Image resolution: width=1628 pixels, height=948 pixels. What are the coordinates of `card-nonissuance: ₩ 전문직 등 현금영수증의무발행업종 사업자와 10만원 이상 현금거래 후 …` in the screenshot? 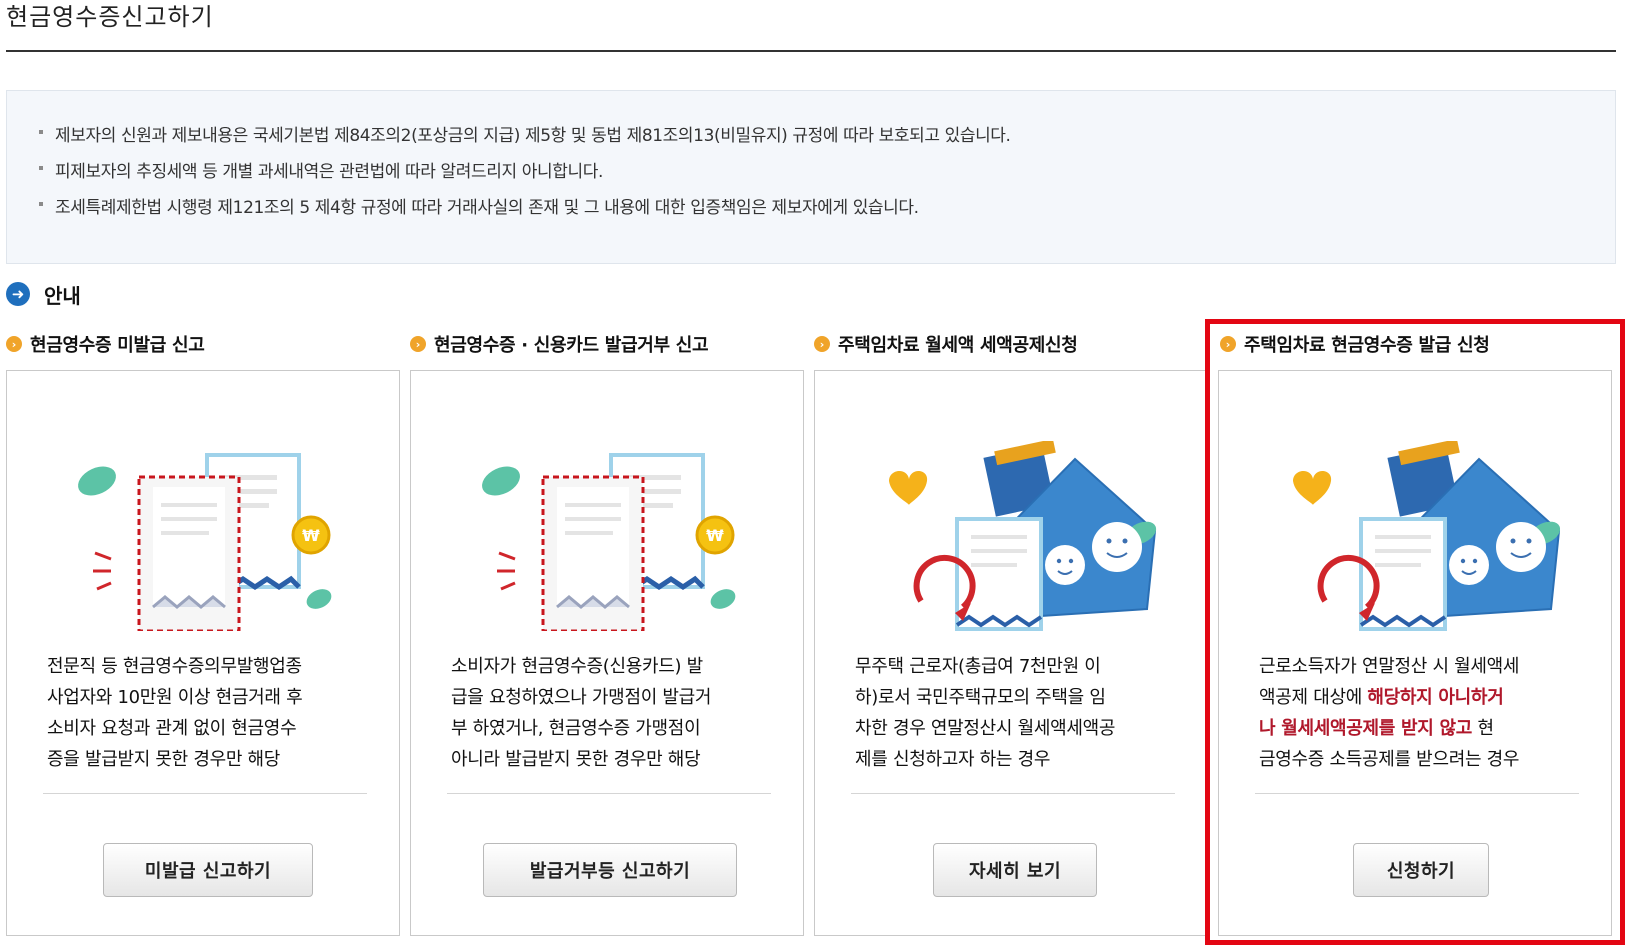 It's located at (203, 653).